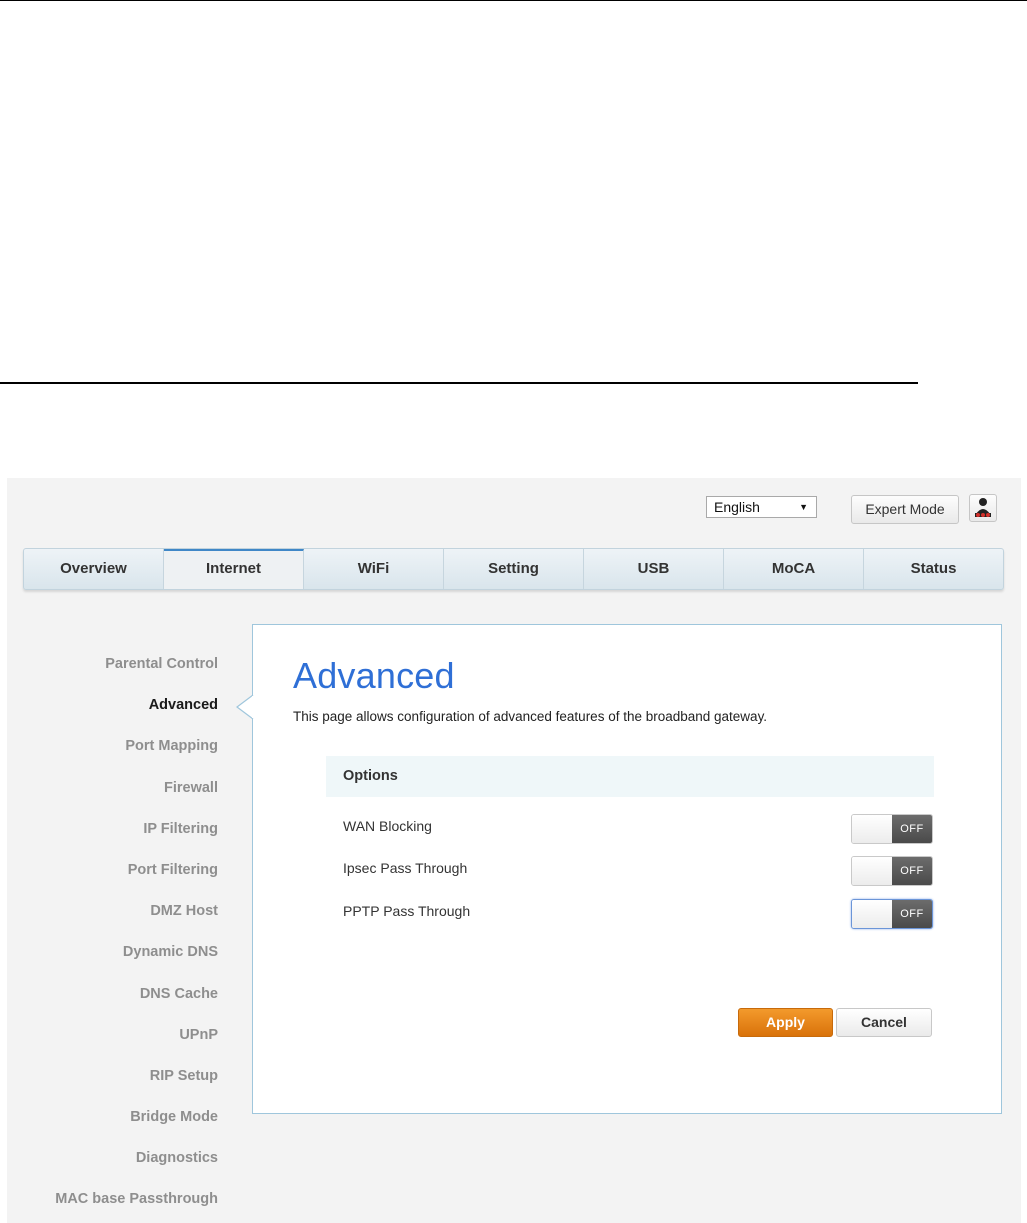 This screenshot has height=1223, width=1027. I want to click on option-row: PPTP Pass Through OFF, so click(630, 916).